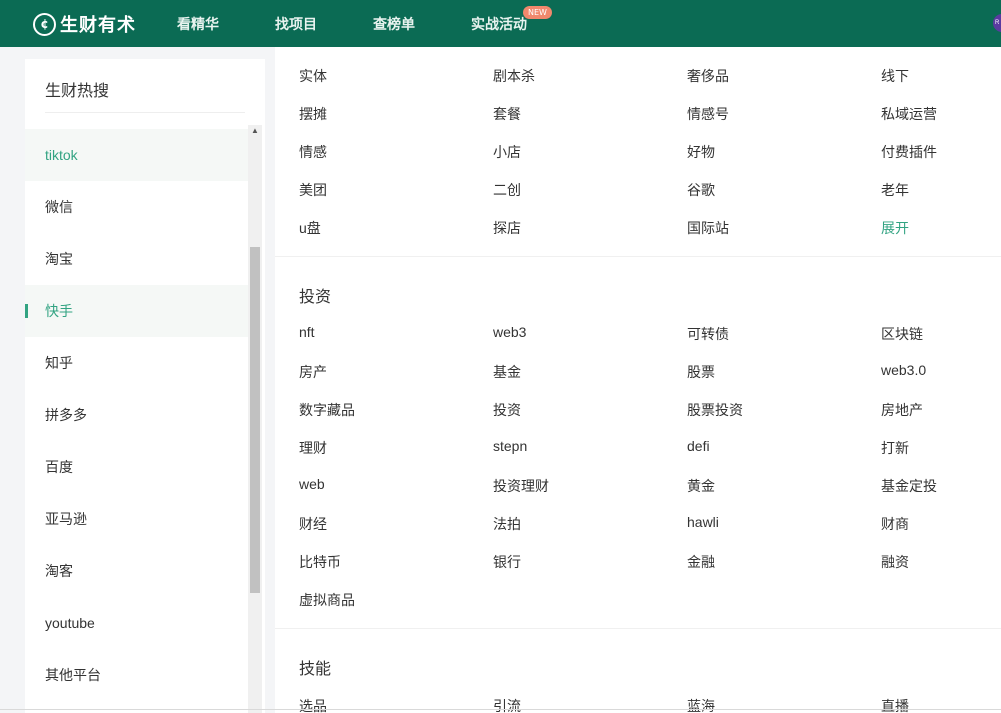  Describe the element at coordinates (136, 571) in the screenshot. I see `category-item-taoke: 淘客` at that location.